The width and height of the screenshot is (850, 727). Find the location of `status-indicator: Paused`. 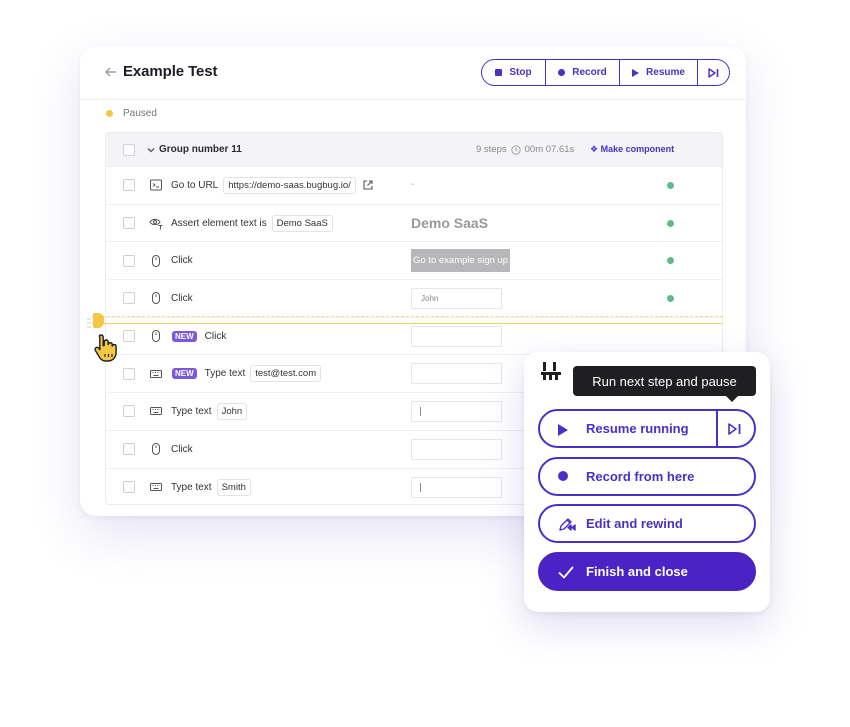

status-indicator: Paused is located at coordinates (131, 113).